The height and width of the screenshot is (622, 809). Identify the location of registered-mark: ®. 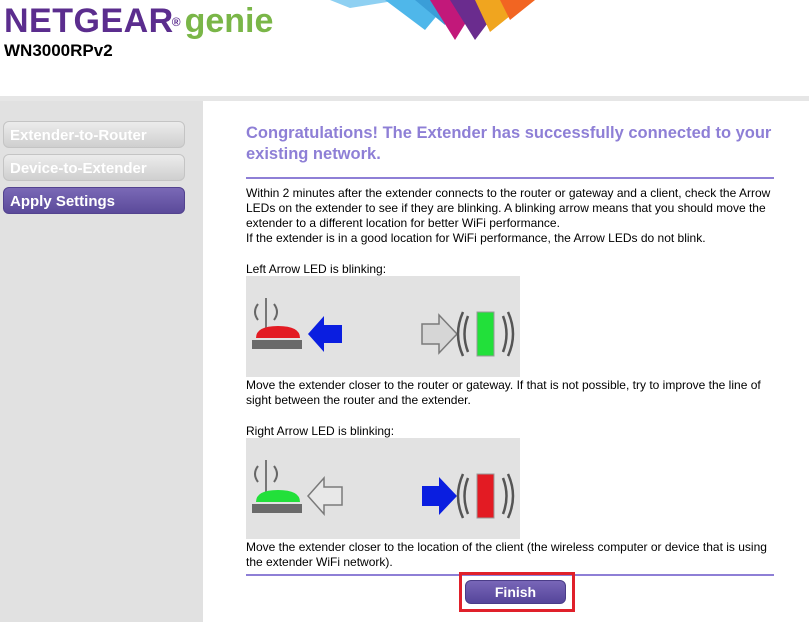
(176, 21).